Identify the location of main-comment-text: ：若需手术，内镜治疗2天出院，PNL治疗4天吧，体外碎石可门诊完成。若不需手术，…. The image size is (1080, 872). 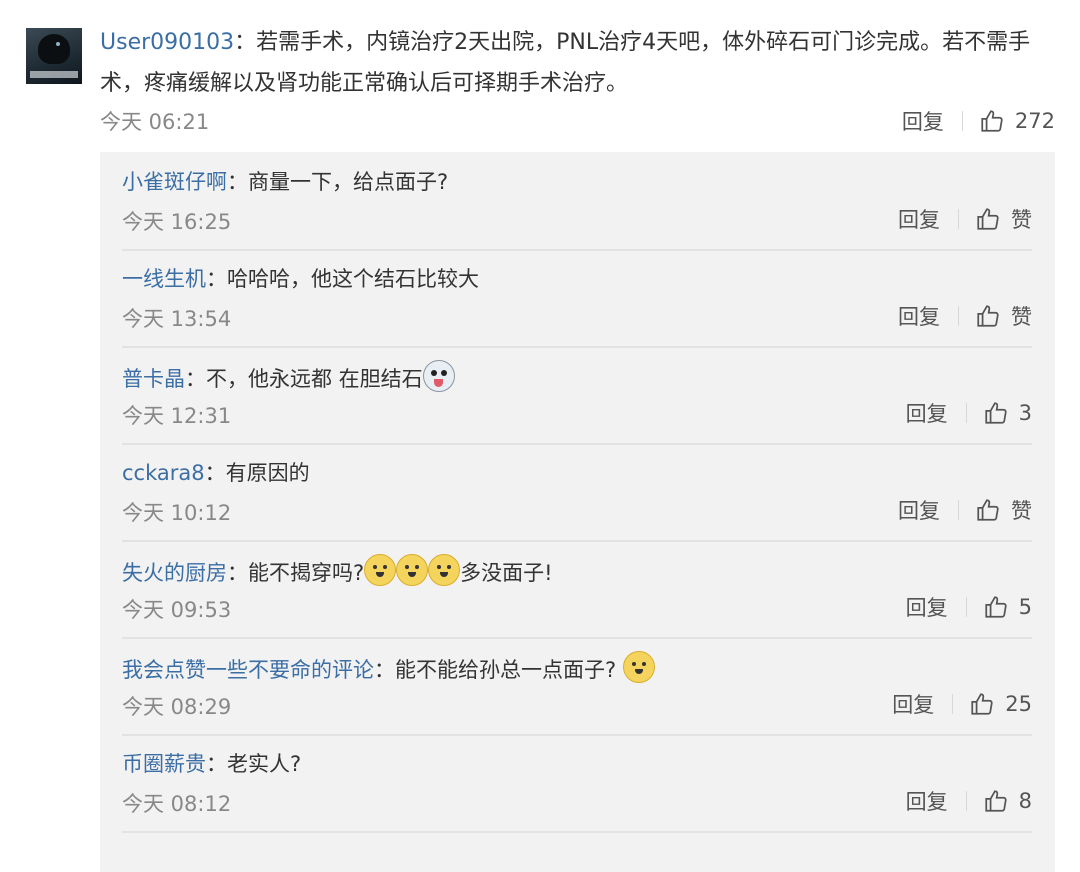
(565, 63).